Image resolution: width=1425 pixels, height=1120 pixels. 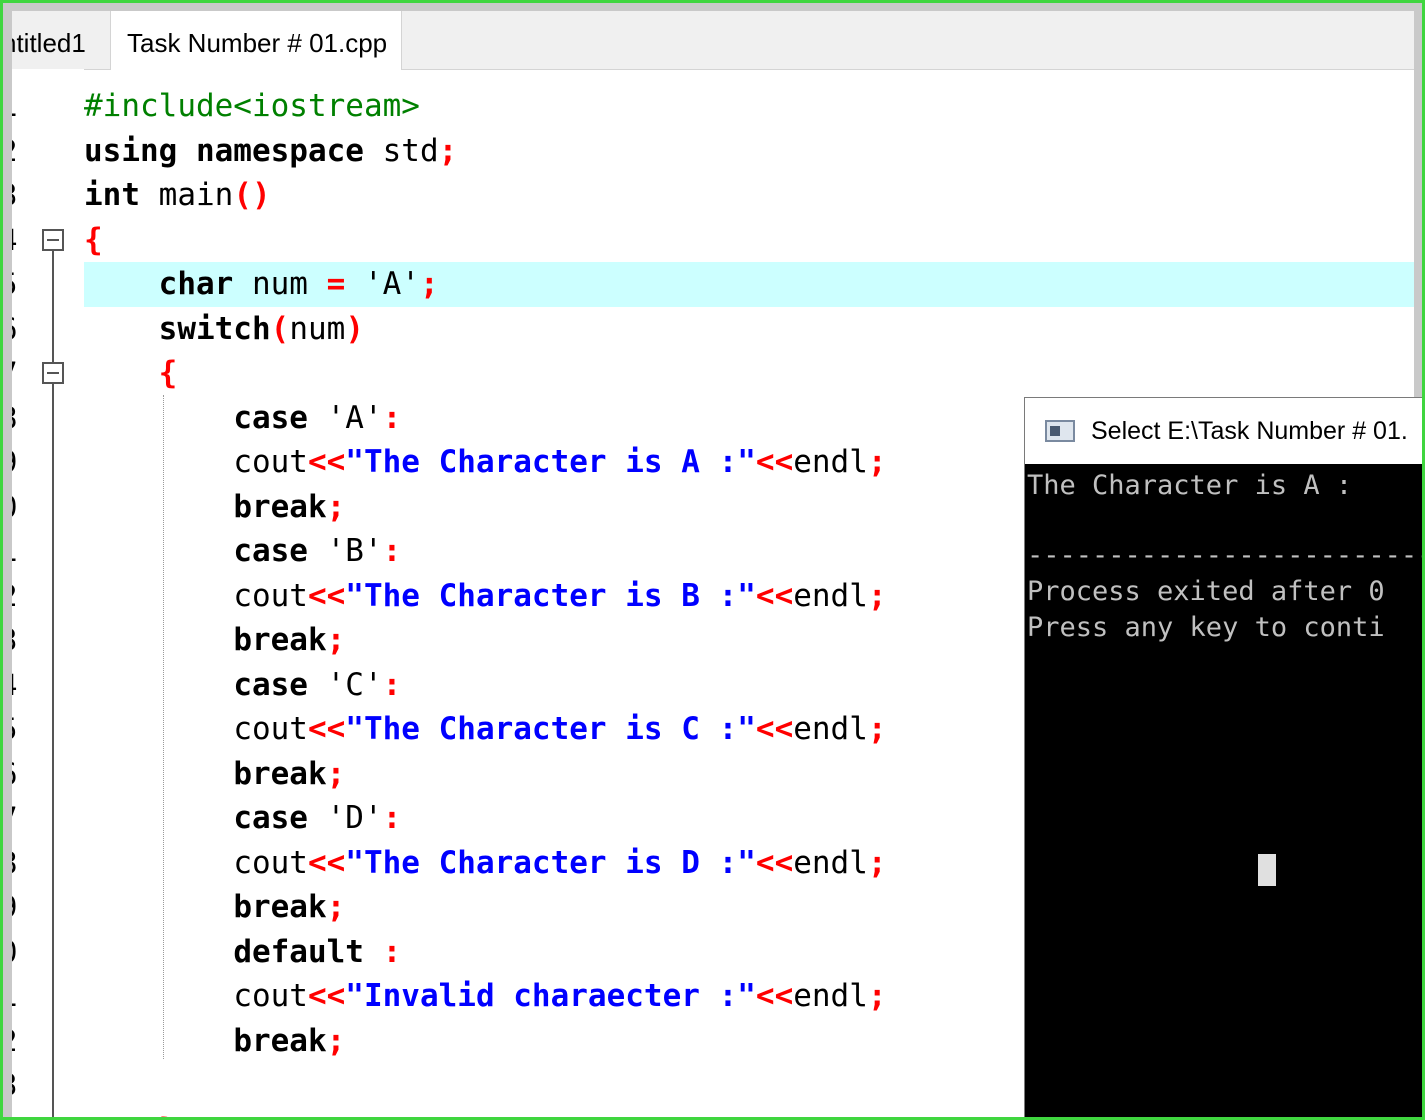 What do you see at coordinates (1224, 555) in the screenshot?
I see `console-line: --------------------------------` at bounding box center [1224, 555].